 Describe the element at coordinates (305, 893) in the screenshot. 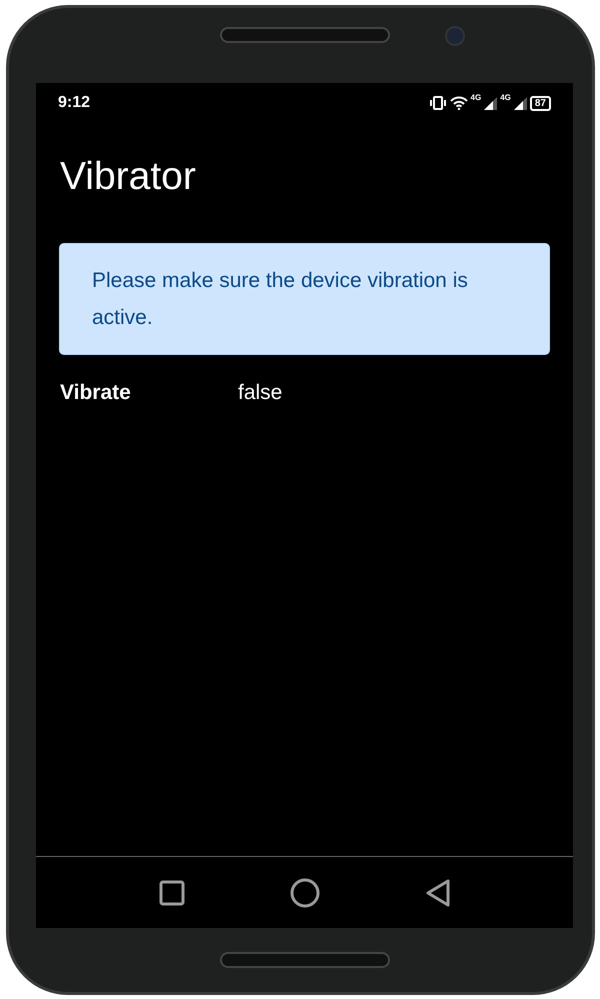

I see `home-icon` at that location.